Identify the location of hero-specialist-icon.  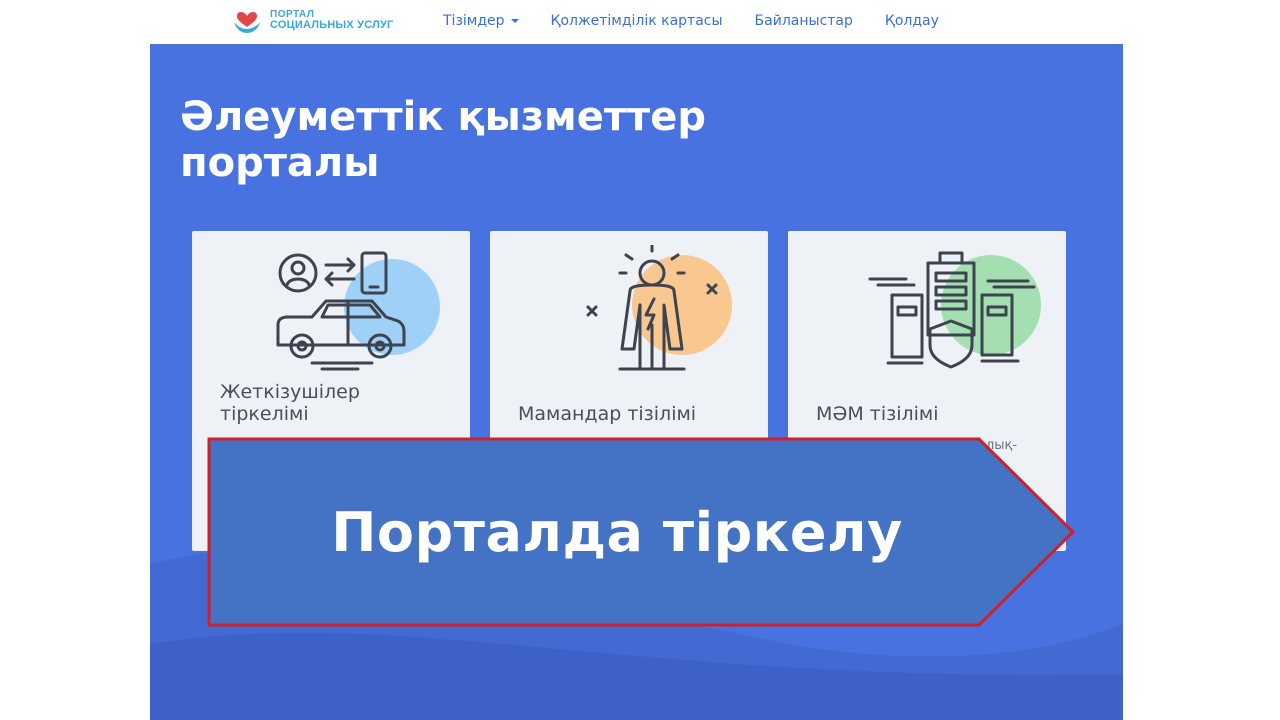
(659, 308).